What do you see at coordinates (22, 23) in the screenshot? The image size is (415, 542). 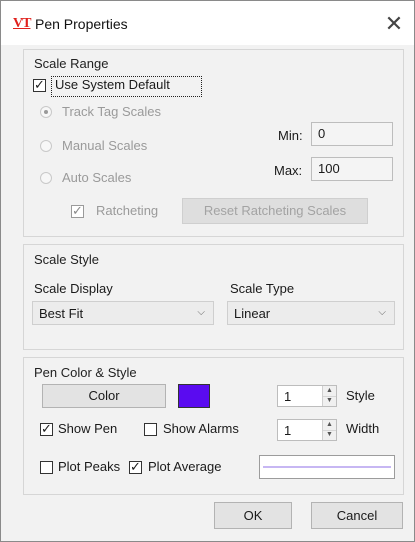 I see `app-logo: VT` at bounding box center [22, 23].